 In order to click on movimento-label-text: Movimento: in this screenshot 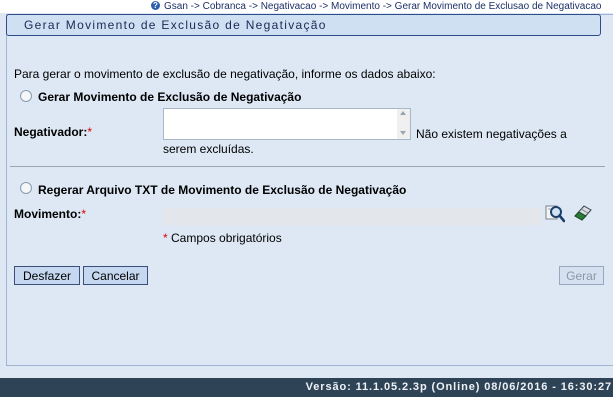, I will do `click(48, 214)`.